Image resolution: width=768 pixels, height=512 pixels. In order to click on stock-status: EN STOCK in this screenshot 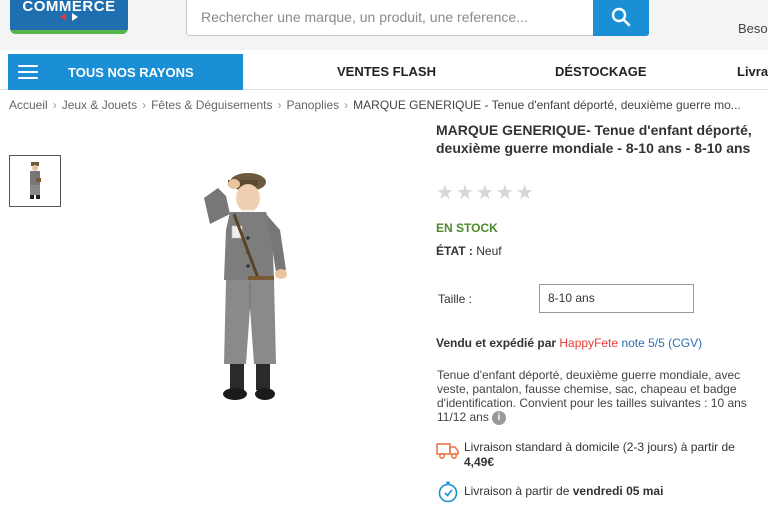, I will do `click(467, 228)`.